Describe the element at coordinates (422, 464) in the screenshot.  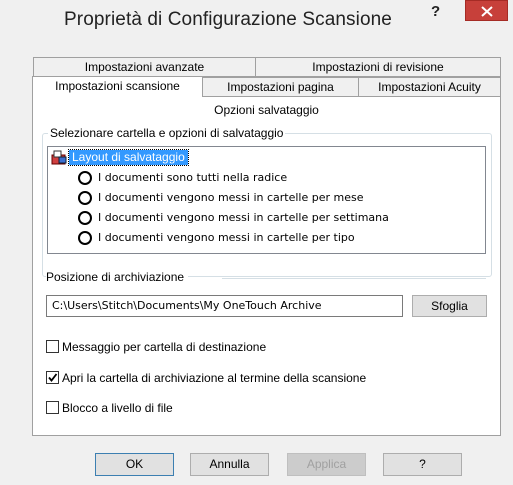
I see `help-button: ?` at that location.